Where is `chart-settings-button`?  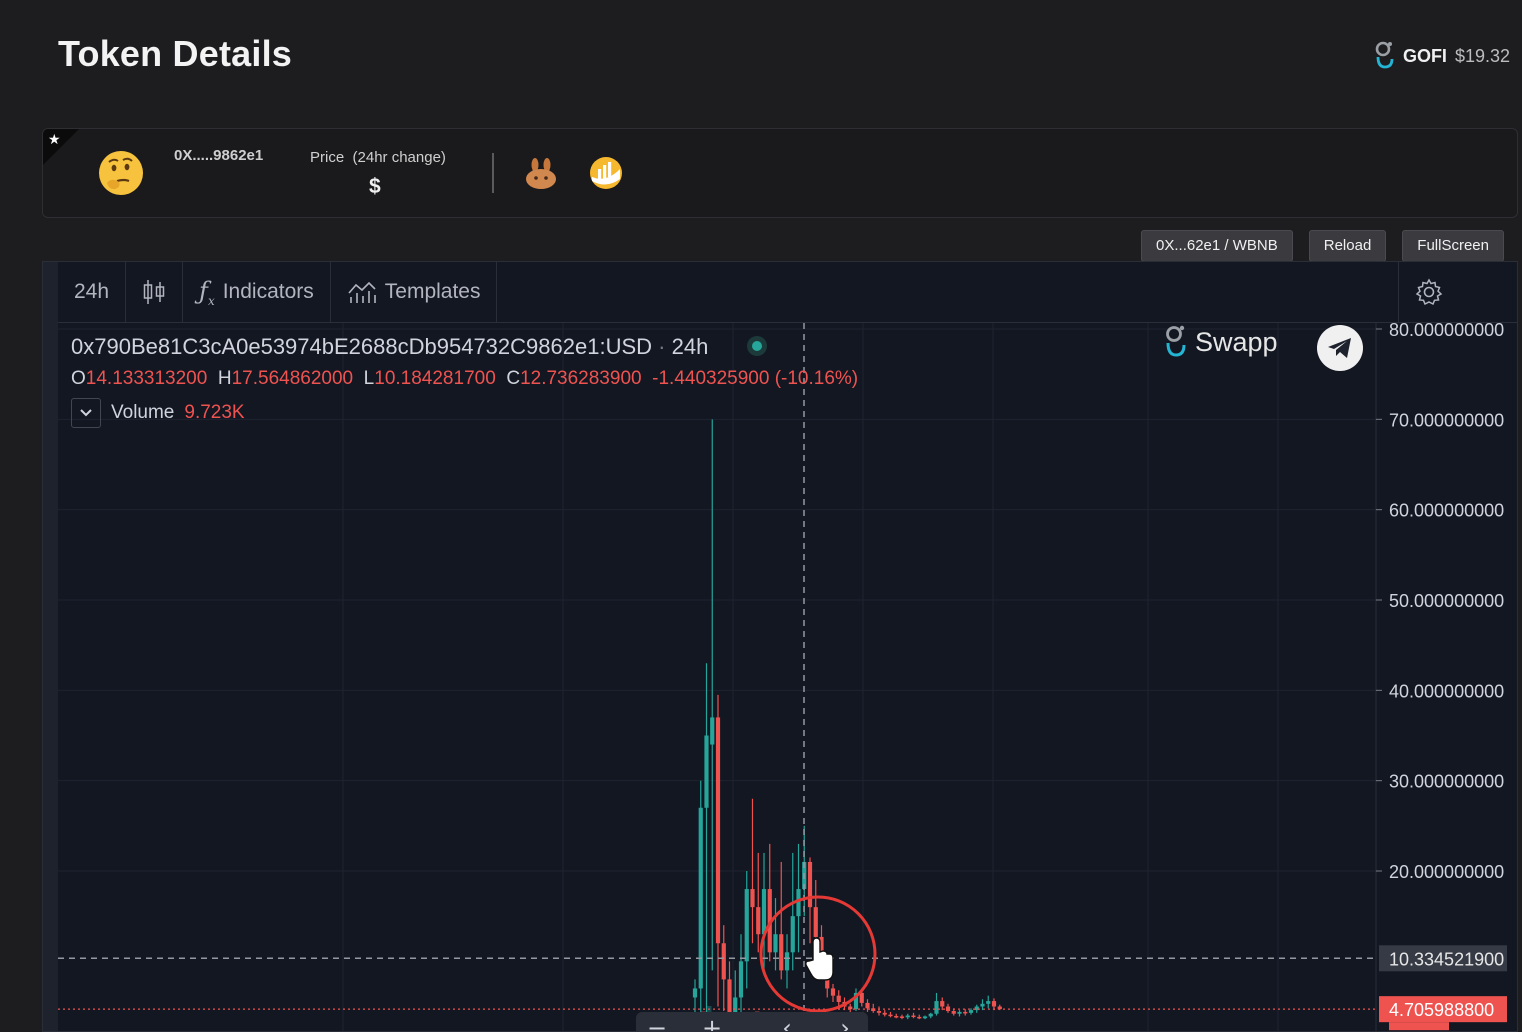 chart-settings-button is located at coordinates (1428, 292).